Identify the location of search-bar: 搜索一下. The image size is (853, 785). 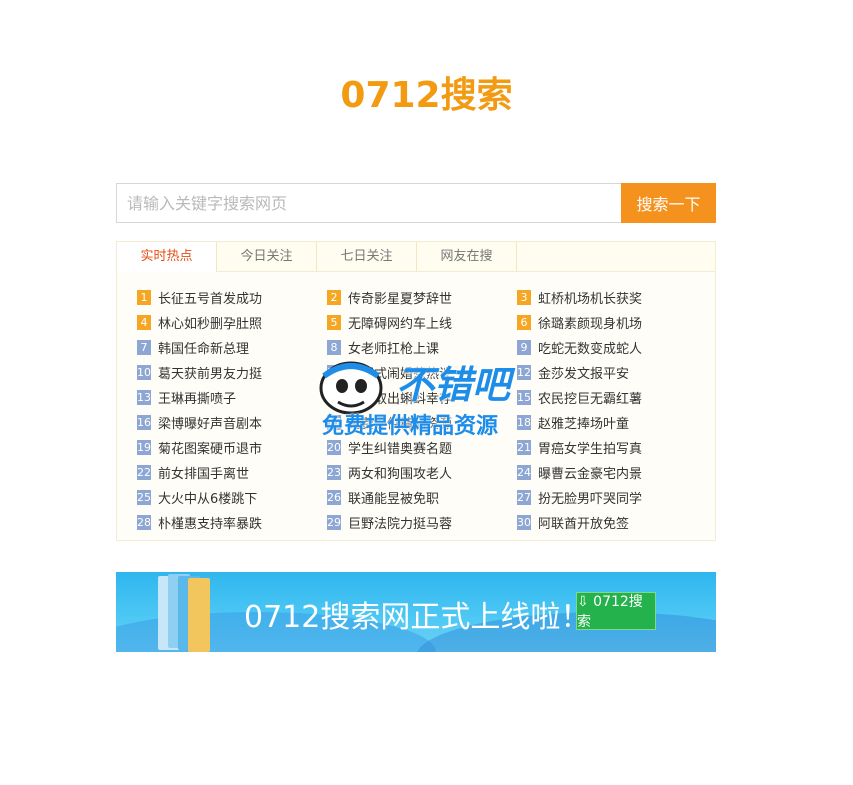
(416, 203).